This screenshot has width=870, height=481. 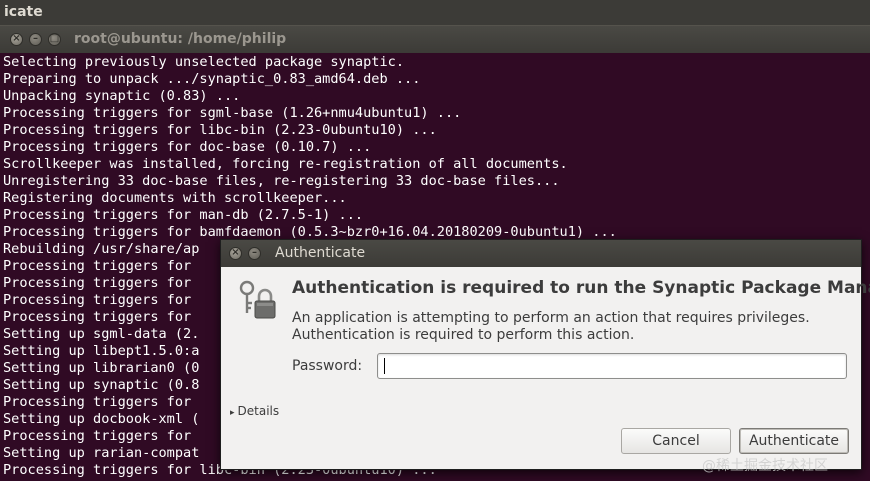 I want to click on lock-key-icon, so click(x=257, y=299).